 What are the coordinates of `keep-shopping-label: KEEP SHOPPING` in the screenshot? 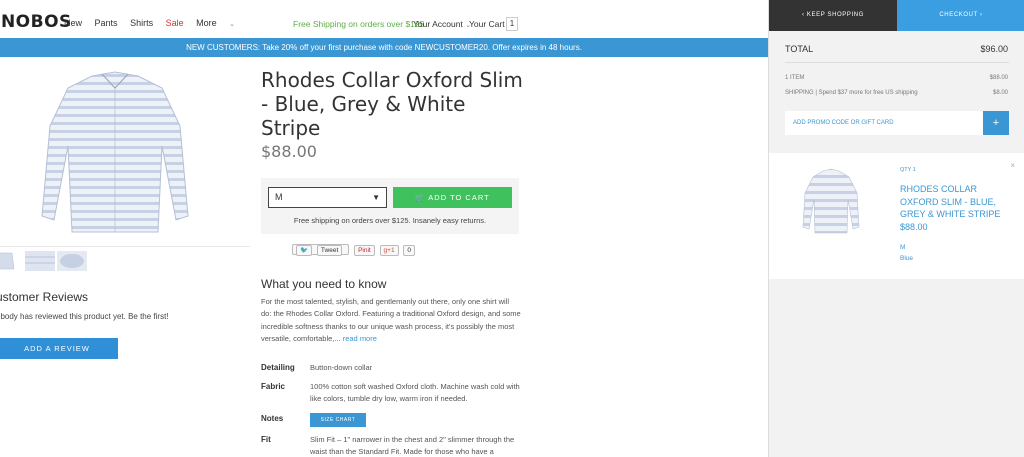 It's located at (835, 15).